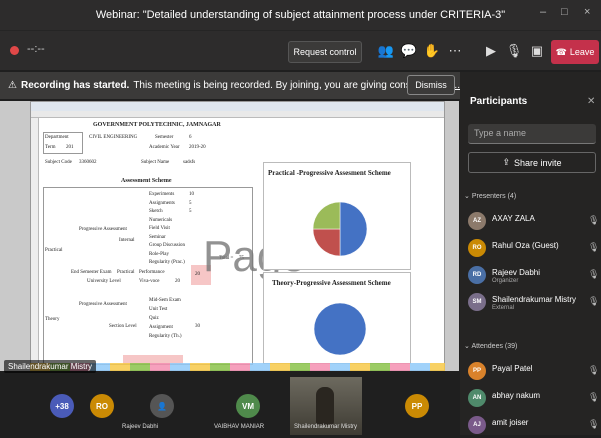 The width and height of the screenshot is (601, 438). What do you see at coordinates (582, 52) in the screenshot?
I see `leave-label: Leave` at bounding box center [582, 52].